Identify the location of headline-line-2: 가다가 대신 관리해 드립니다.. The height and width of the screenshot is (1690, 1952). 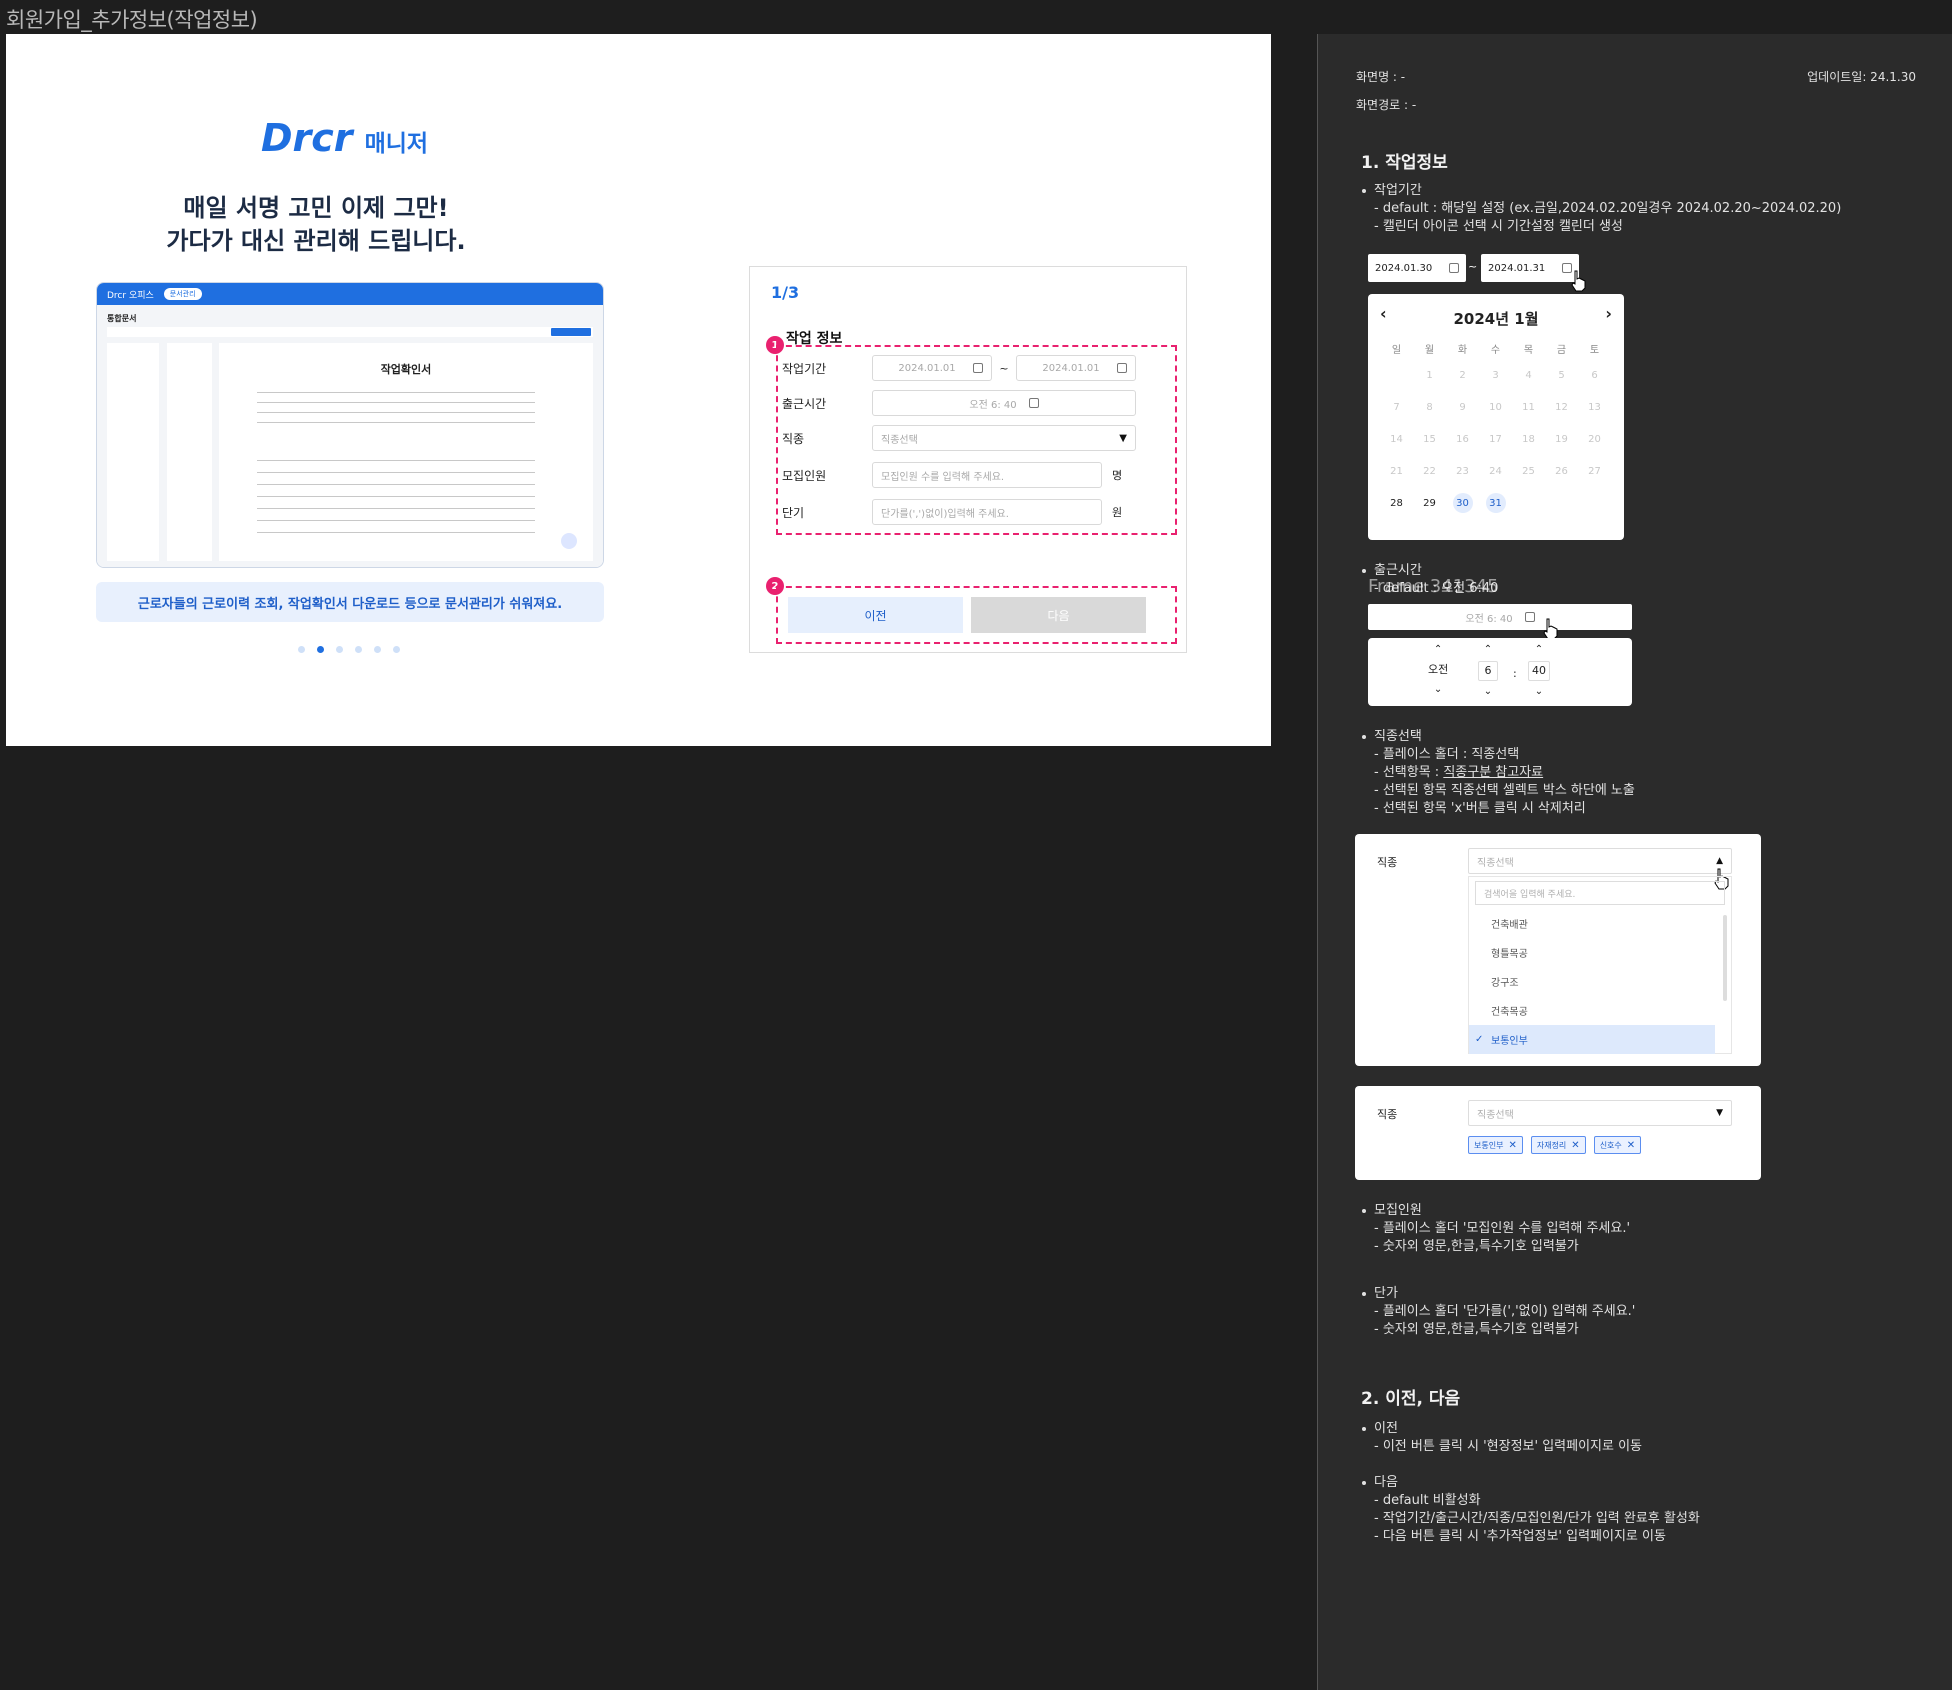
(316, 241).